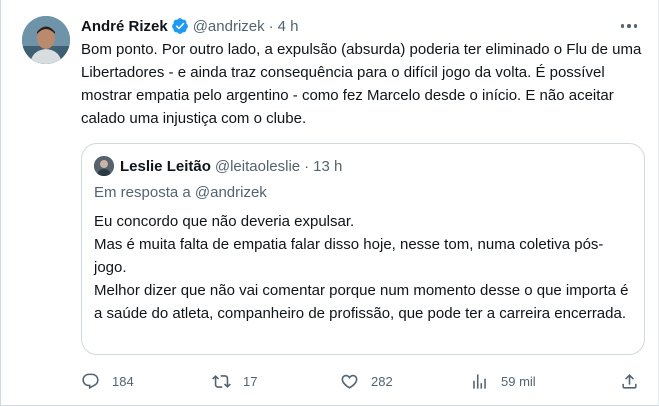  What do you see at coordinates (288, 26) in the screenshot?
I see `tweet-timestamp: 4 h` at bounding box center [288, 26].